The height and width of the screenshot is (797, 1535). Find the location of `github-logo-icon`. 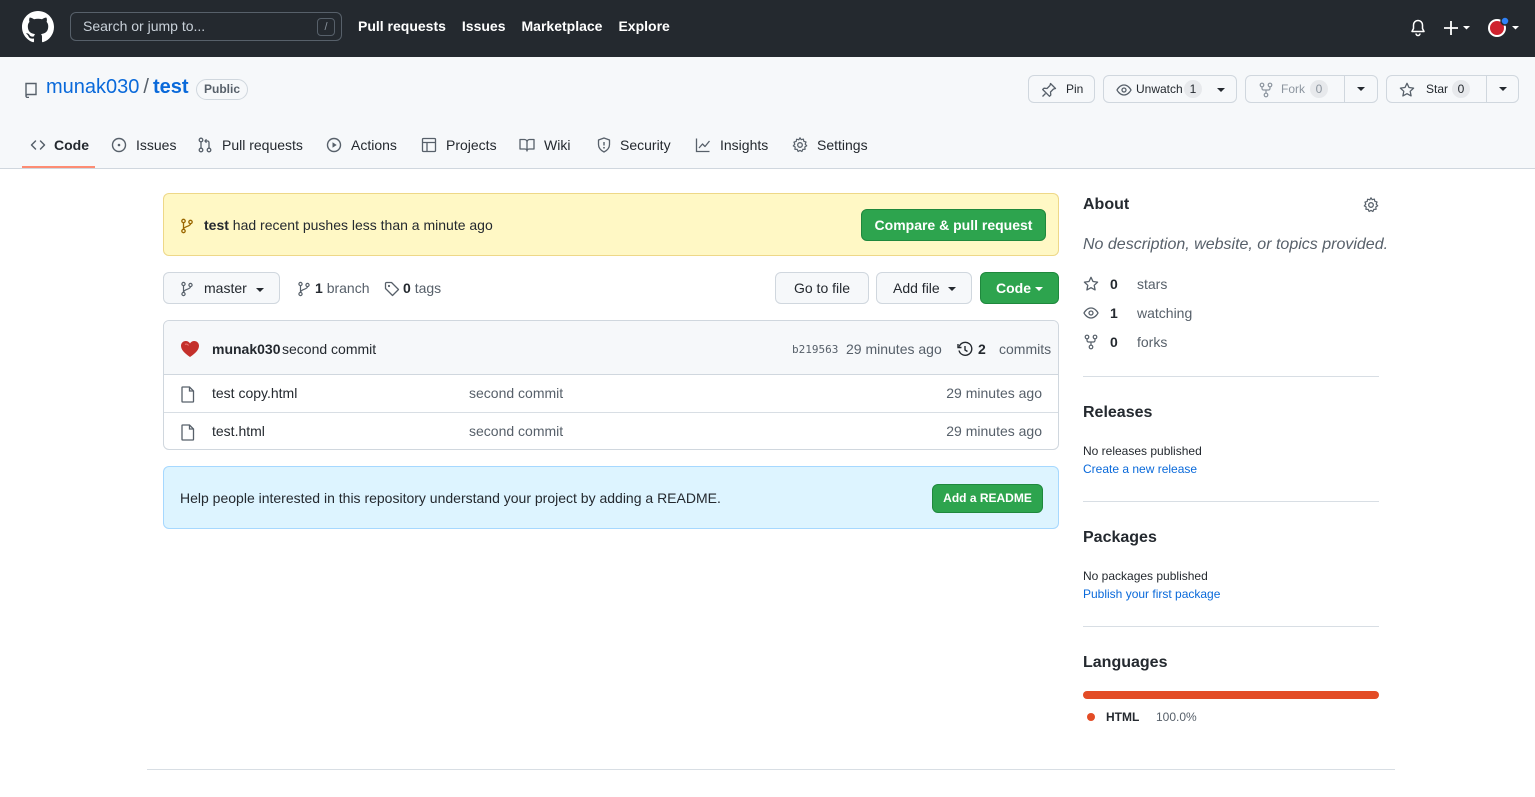

github-logo-icon is located at coordinates (38, 27).